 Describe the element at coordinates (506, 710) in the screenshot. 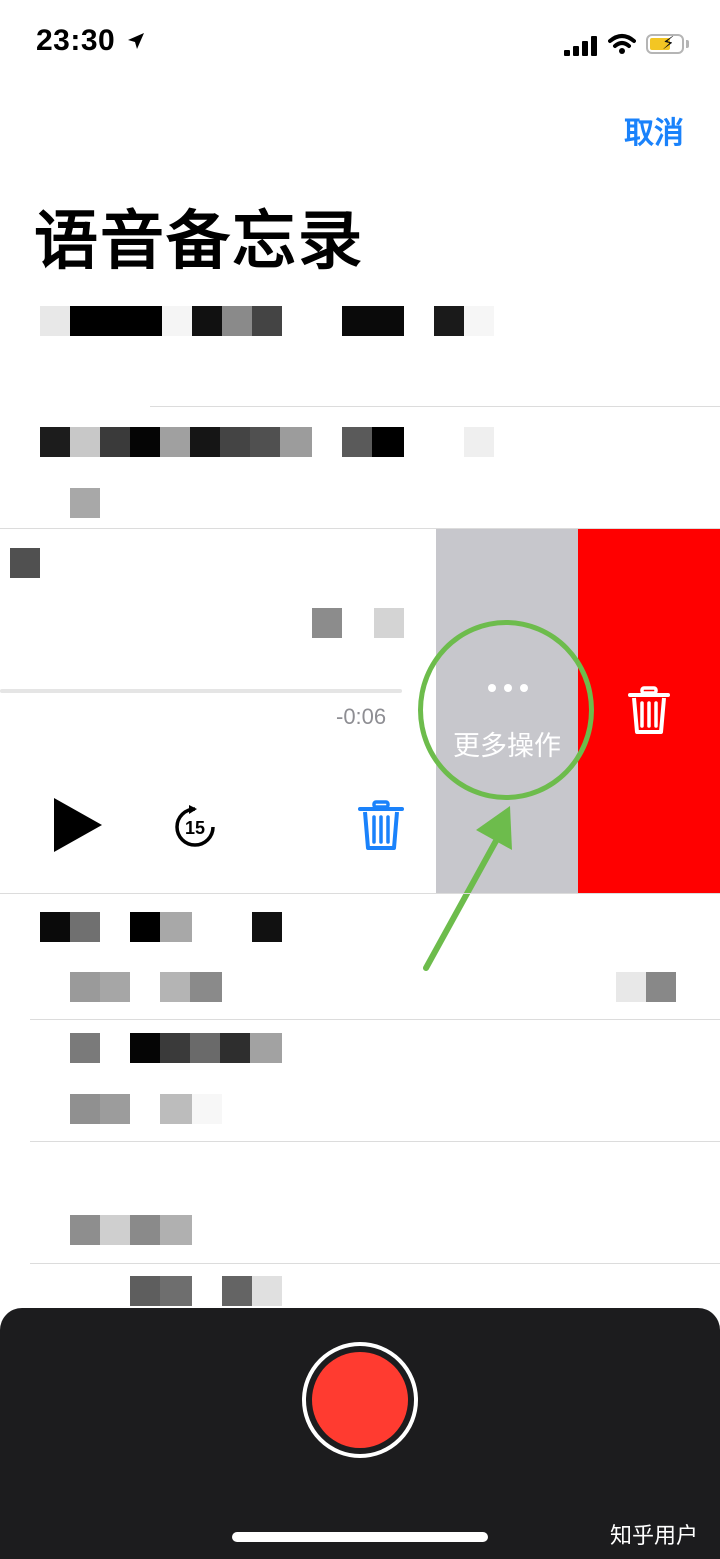

I see `highlight-circle` at that location.